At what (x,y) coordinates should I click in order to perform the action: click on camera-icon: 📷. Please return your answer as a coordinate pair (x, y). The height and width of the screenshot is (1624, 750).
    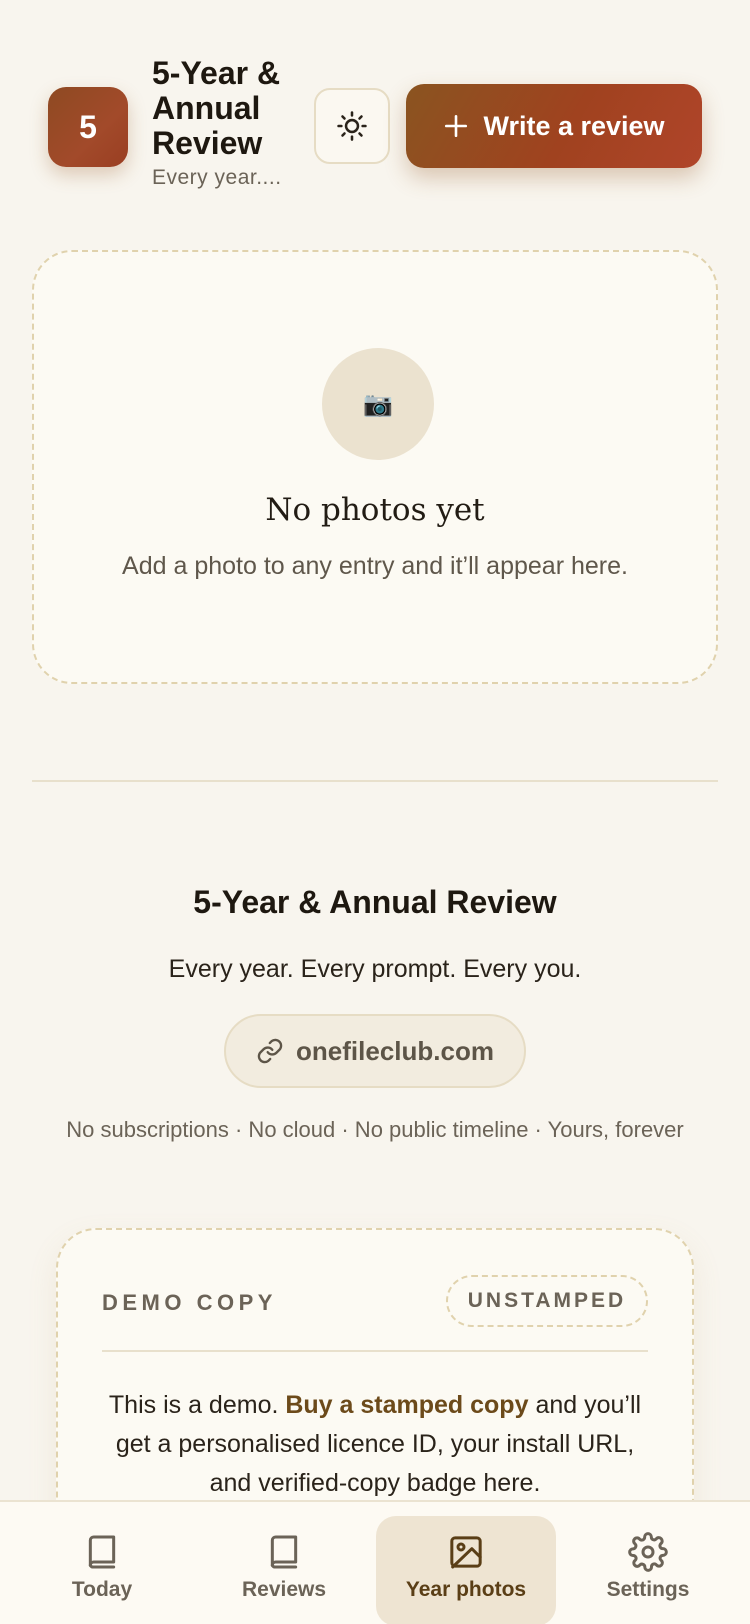
    Looking at the image, I should click on (378, 404).